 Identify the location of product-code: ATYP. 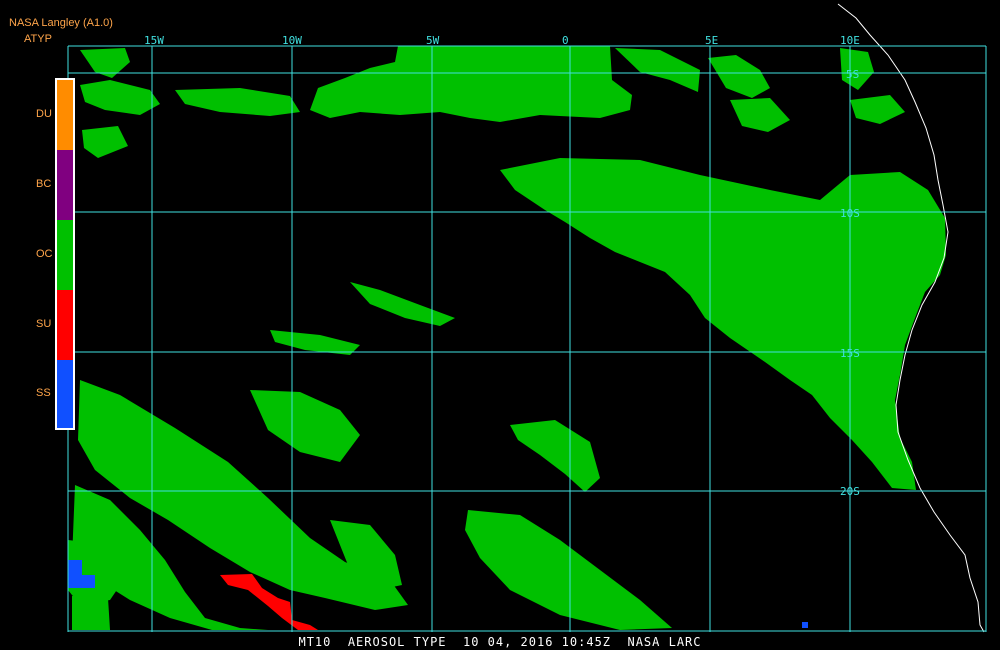
(38, 39).